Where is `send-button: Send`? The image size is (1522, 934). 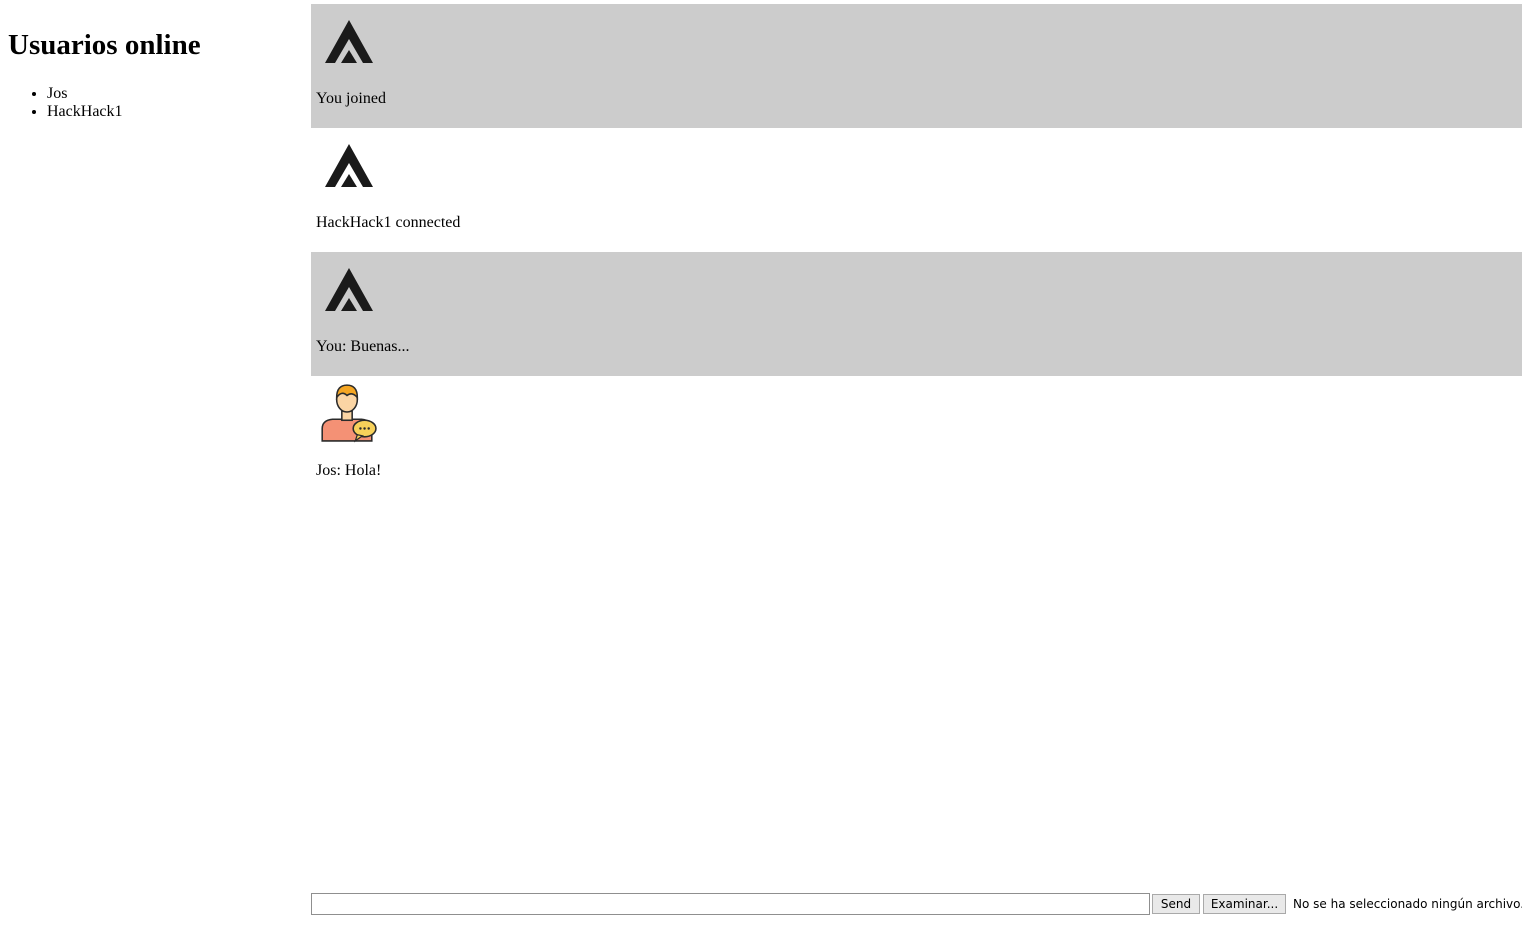 send-button: Send is located at coordinates (1176, 904).